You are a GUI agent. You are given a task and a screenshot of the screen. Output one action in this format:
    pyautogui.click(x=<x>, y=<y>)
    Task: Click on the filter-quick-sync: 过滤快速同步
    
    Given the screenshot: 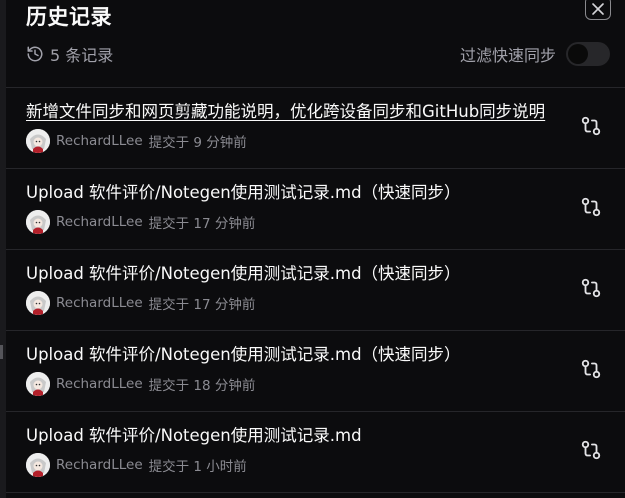 What is the action you would take?
    pyautogui.click(x=535, y=54)
    